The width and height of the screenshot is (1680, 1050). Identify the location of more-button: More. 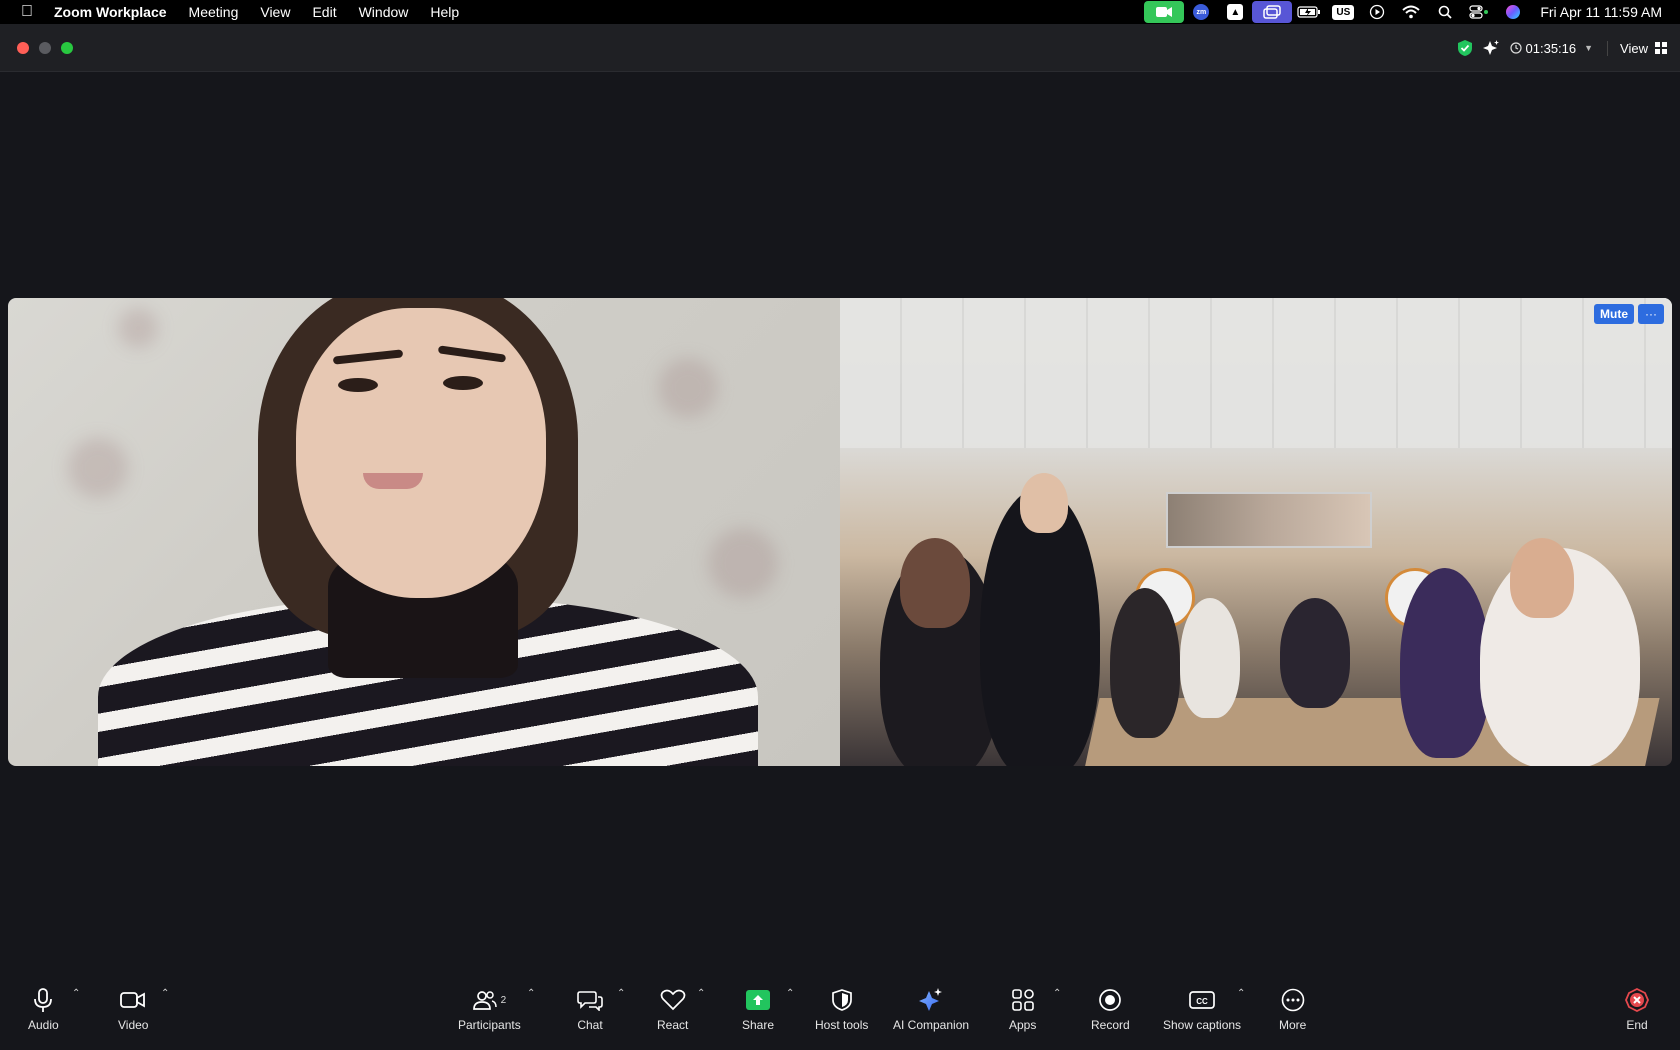
(1292, 1009).